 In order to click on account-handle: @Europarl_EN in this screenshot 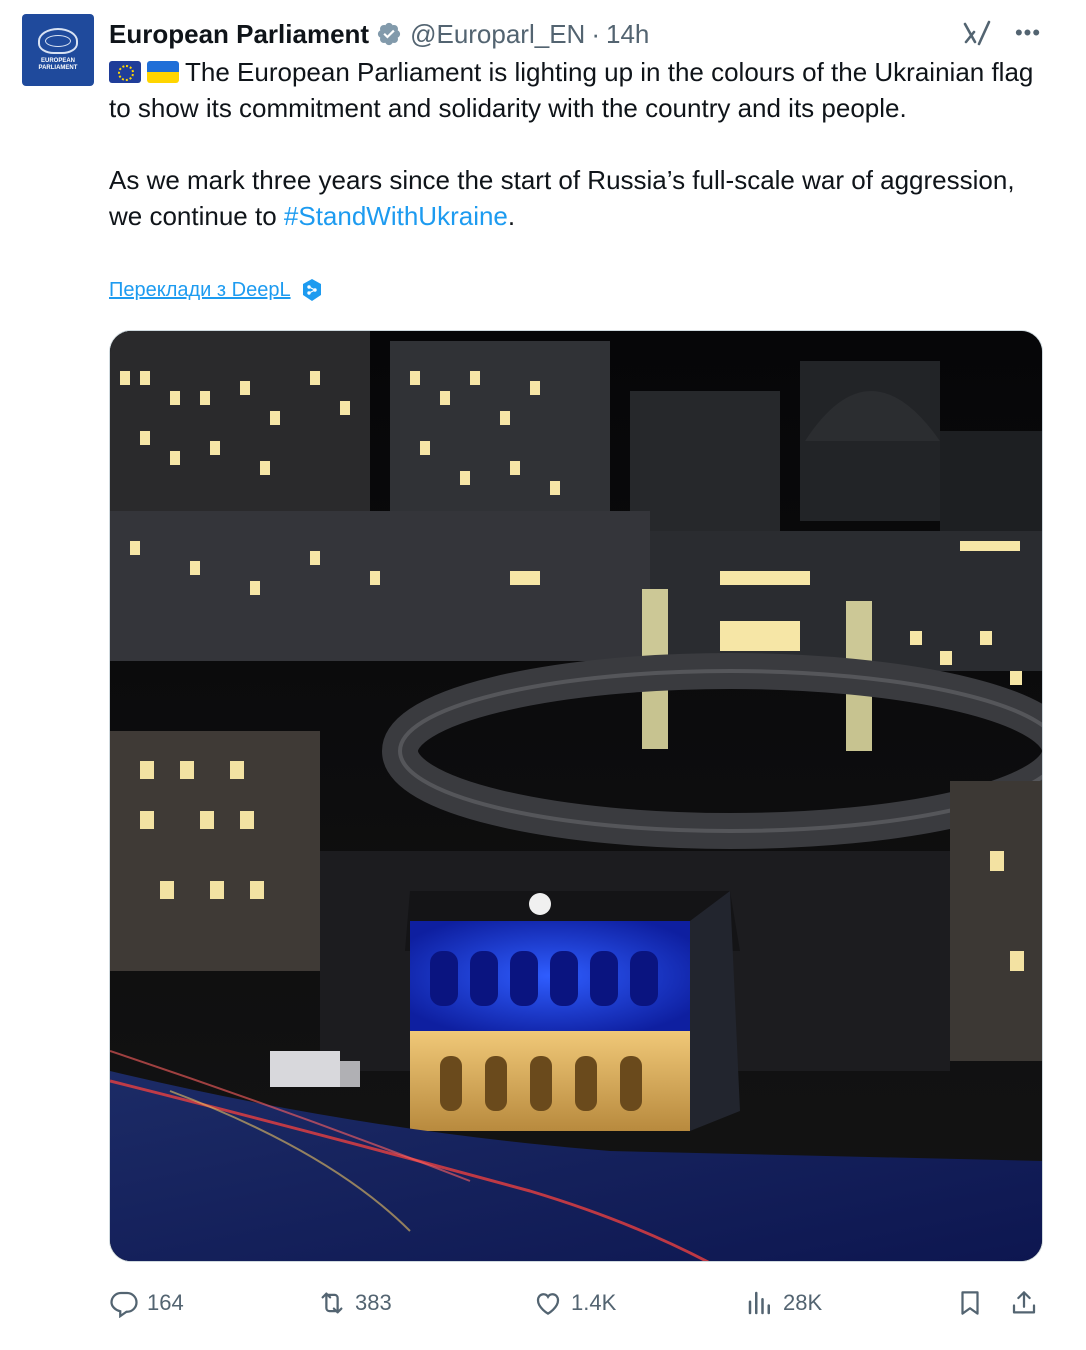, I will do `click(497, 34)`.